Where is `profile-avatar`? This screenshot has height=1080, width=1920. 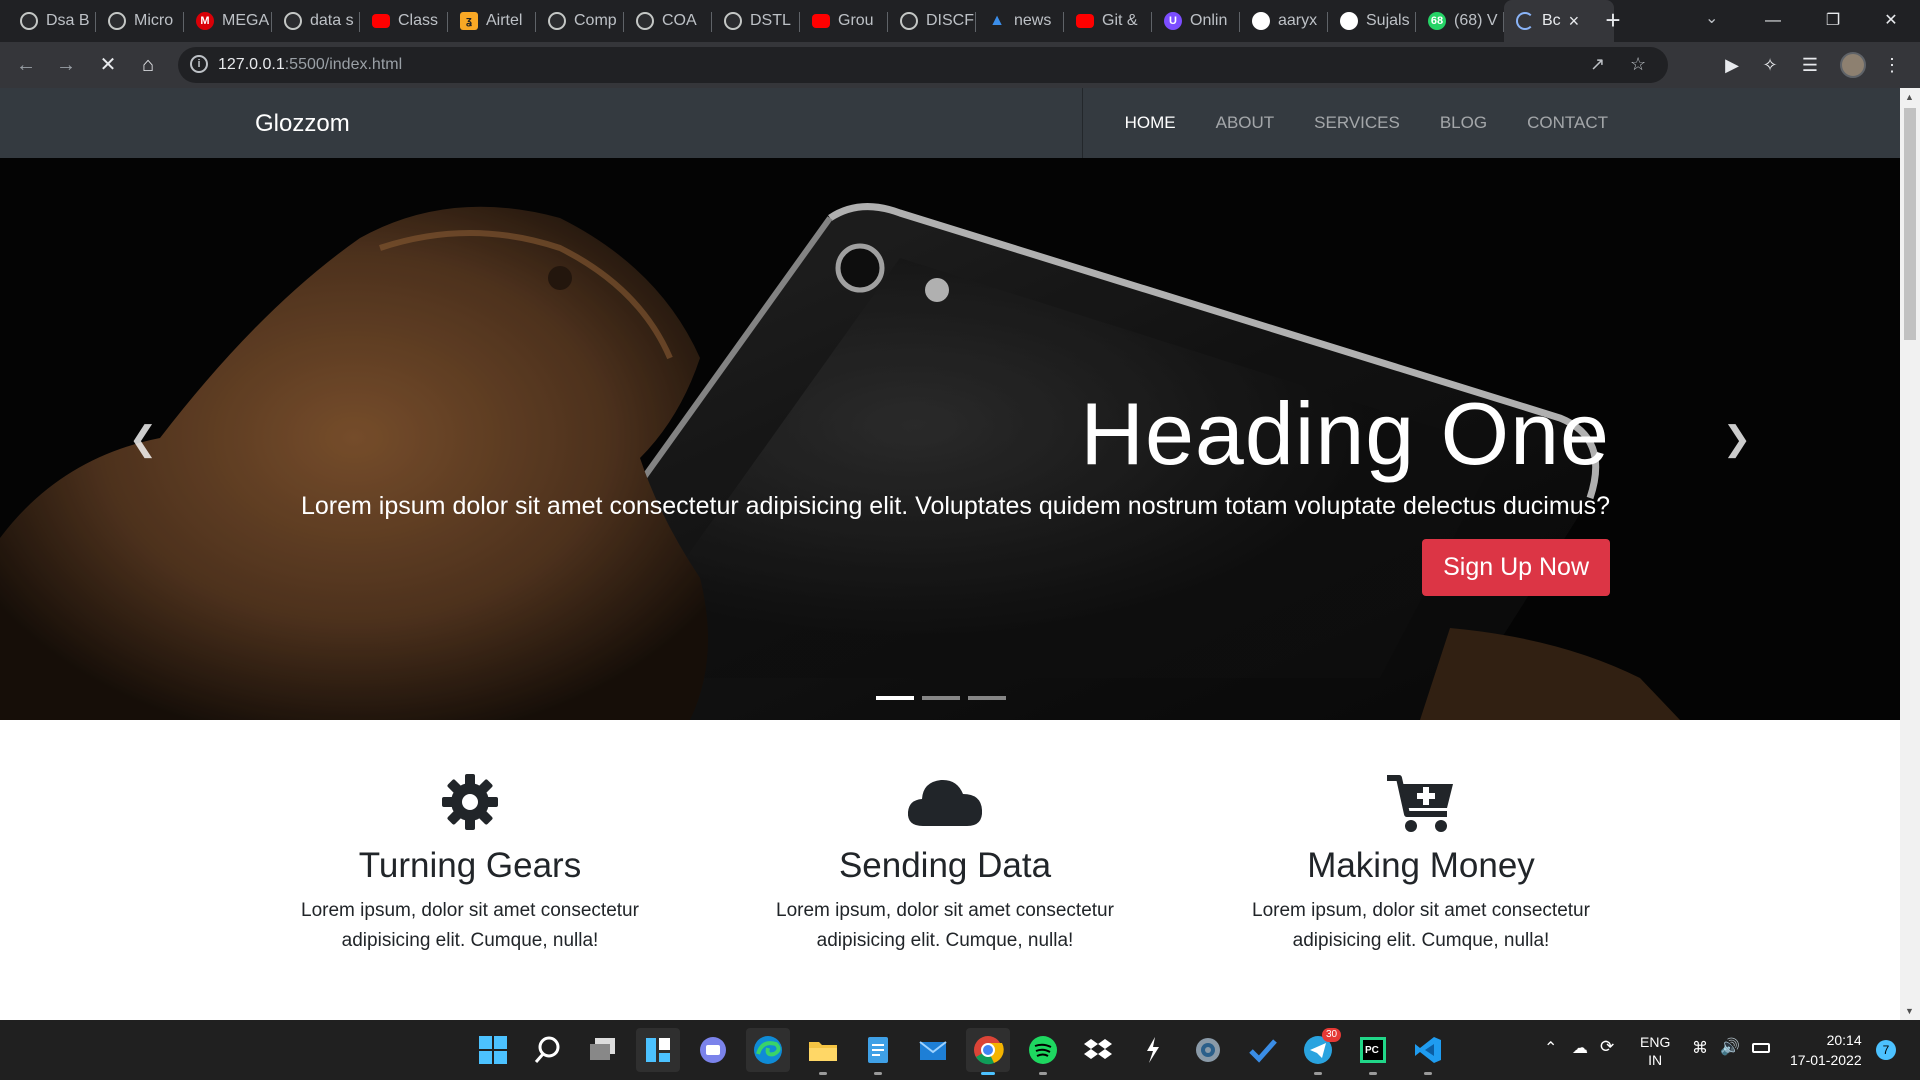
profile-avatar is located at coordinates (1853, 65).